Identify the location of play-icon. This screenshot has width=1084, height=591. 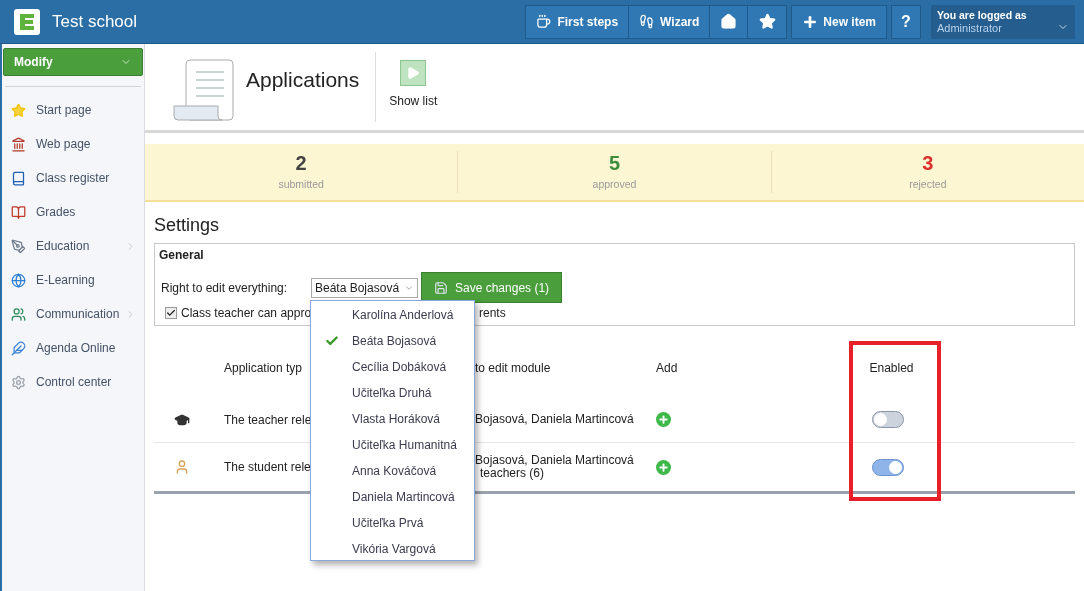
(413, 73).